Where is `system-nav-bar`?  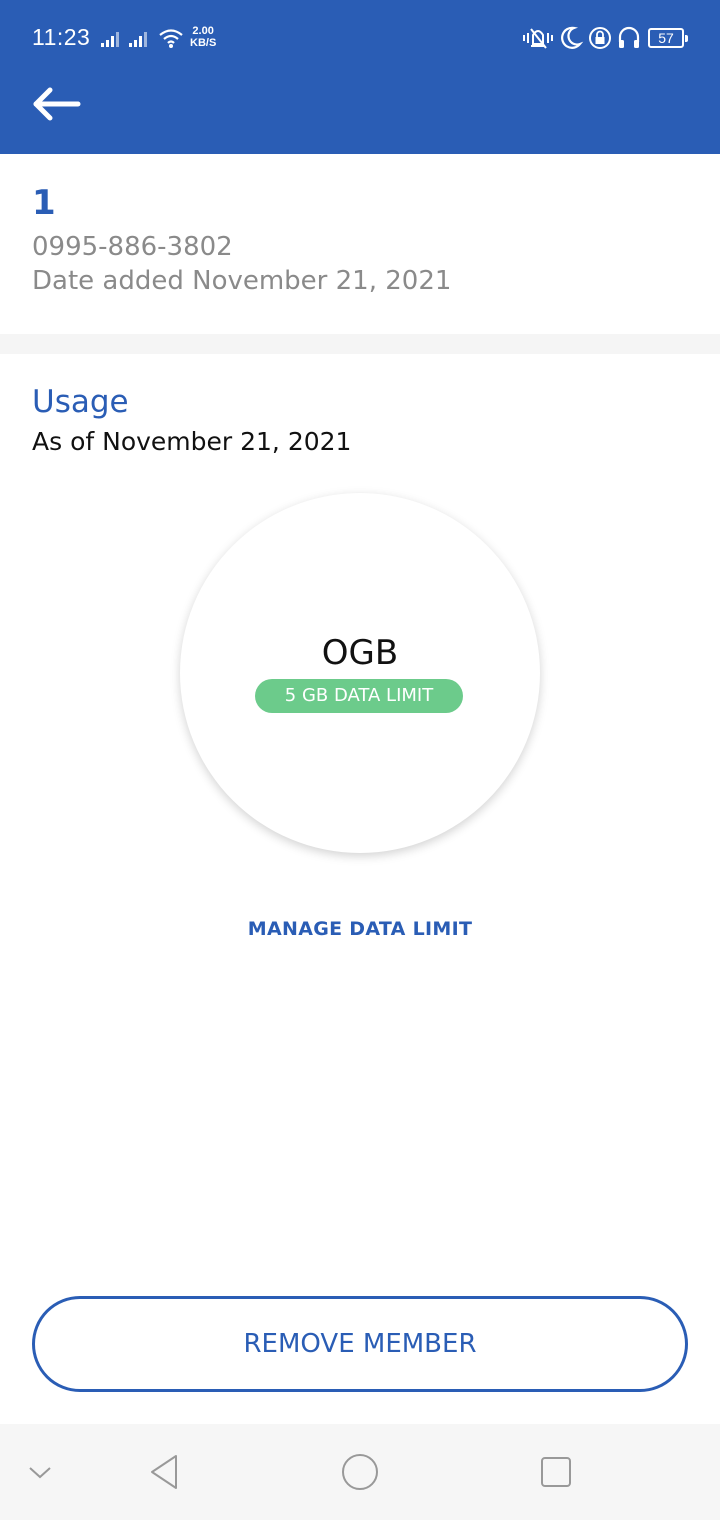 system-nav-bar is located at coordinates (360, 1472).